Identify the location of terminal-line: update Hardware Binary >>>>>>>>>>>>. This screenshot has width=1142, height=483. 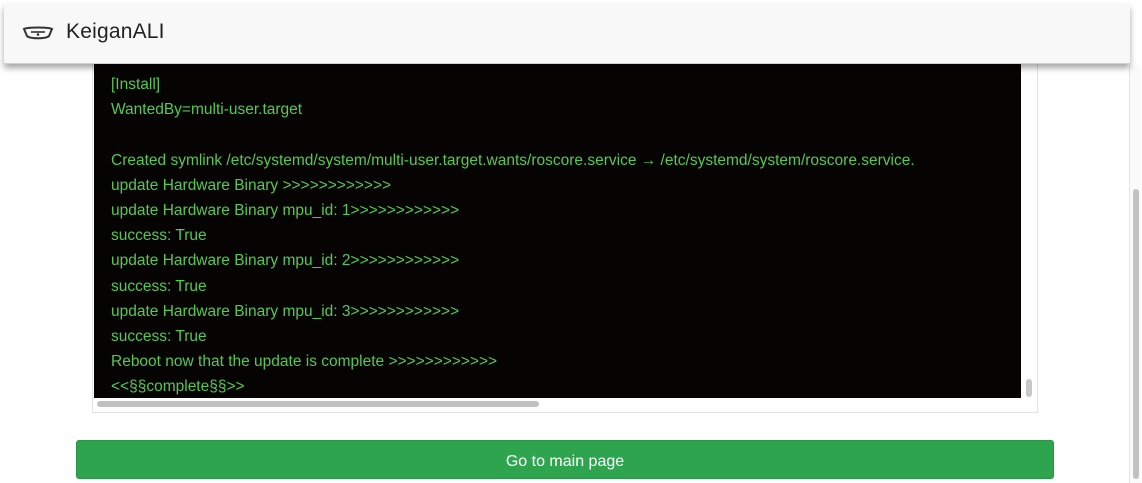
(251, 185).